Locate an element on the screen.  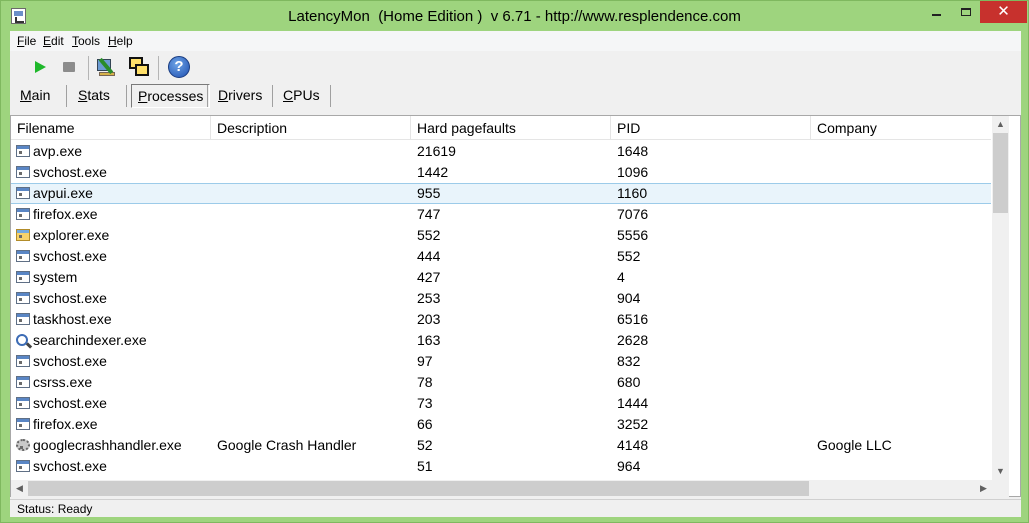
table-row: svchost.exe 73 1444 is located at coordinates (501, 403).